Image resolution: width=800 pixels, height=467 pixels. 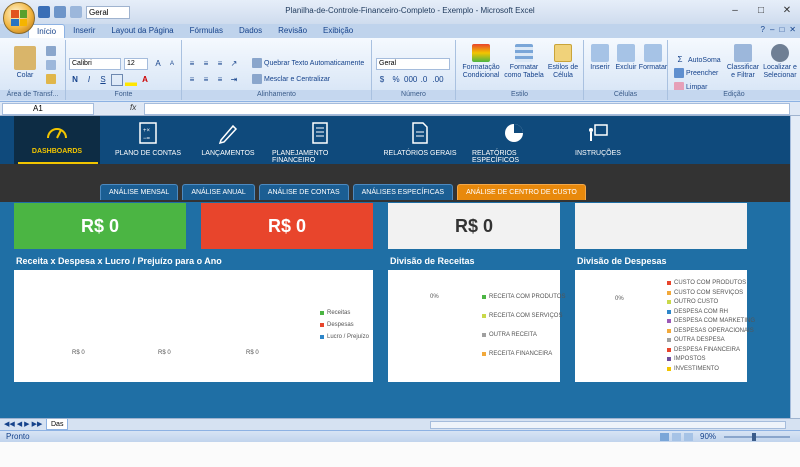 What do you see at coordinates (206, 31) in the screenshot?
I see `tab-formulas: Fórmulas` at bounding box center [206, 31].